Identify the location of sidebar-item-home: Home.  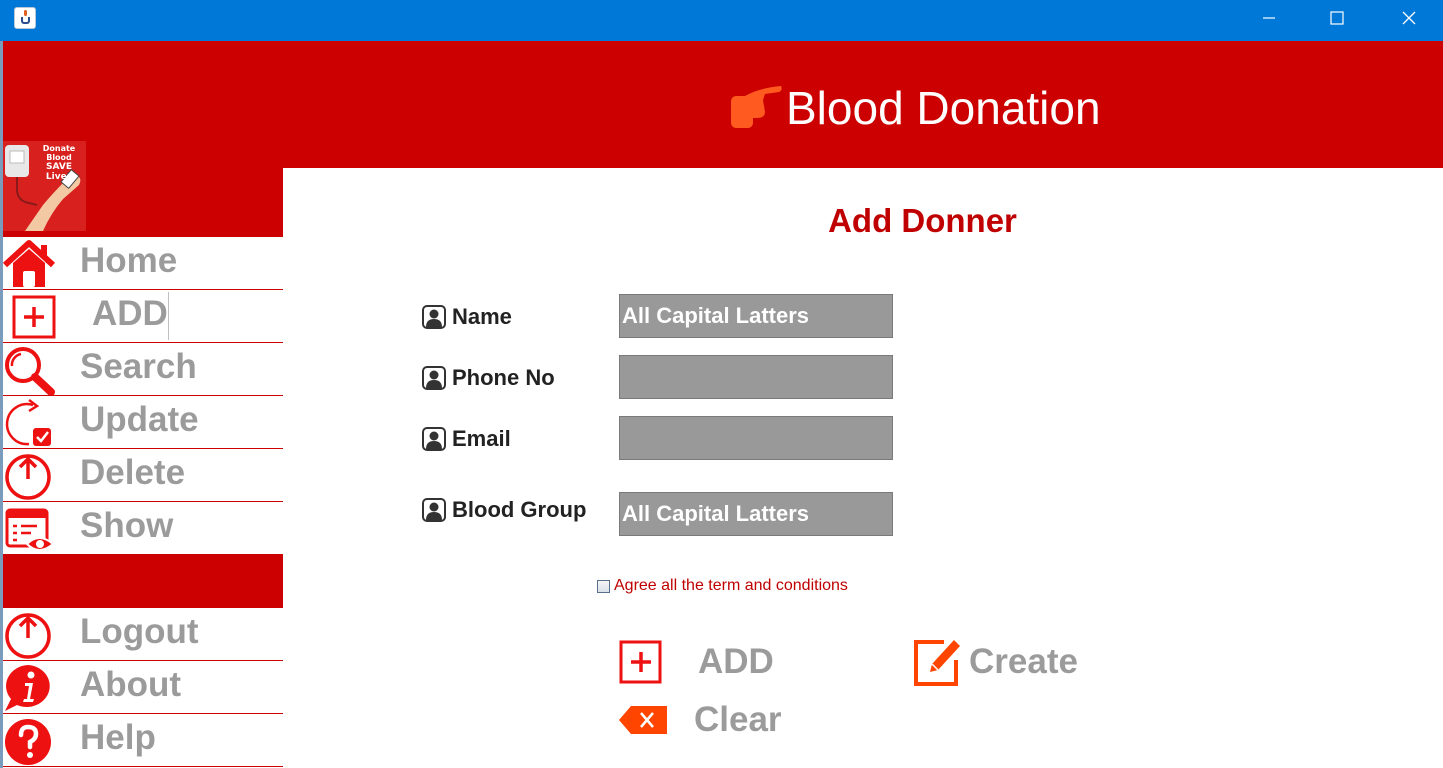
(143, 263).